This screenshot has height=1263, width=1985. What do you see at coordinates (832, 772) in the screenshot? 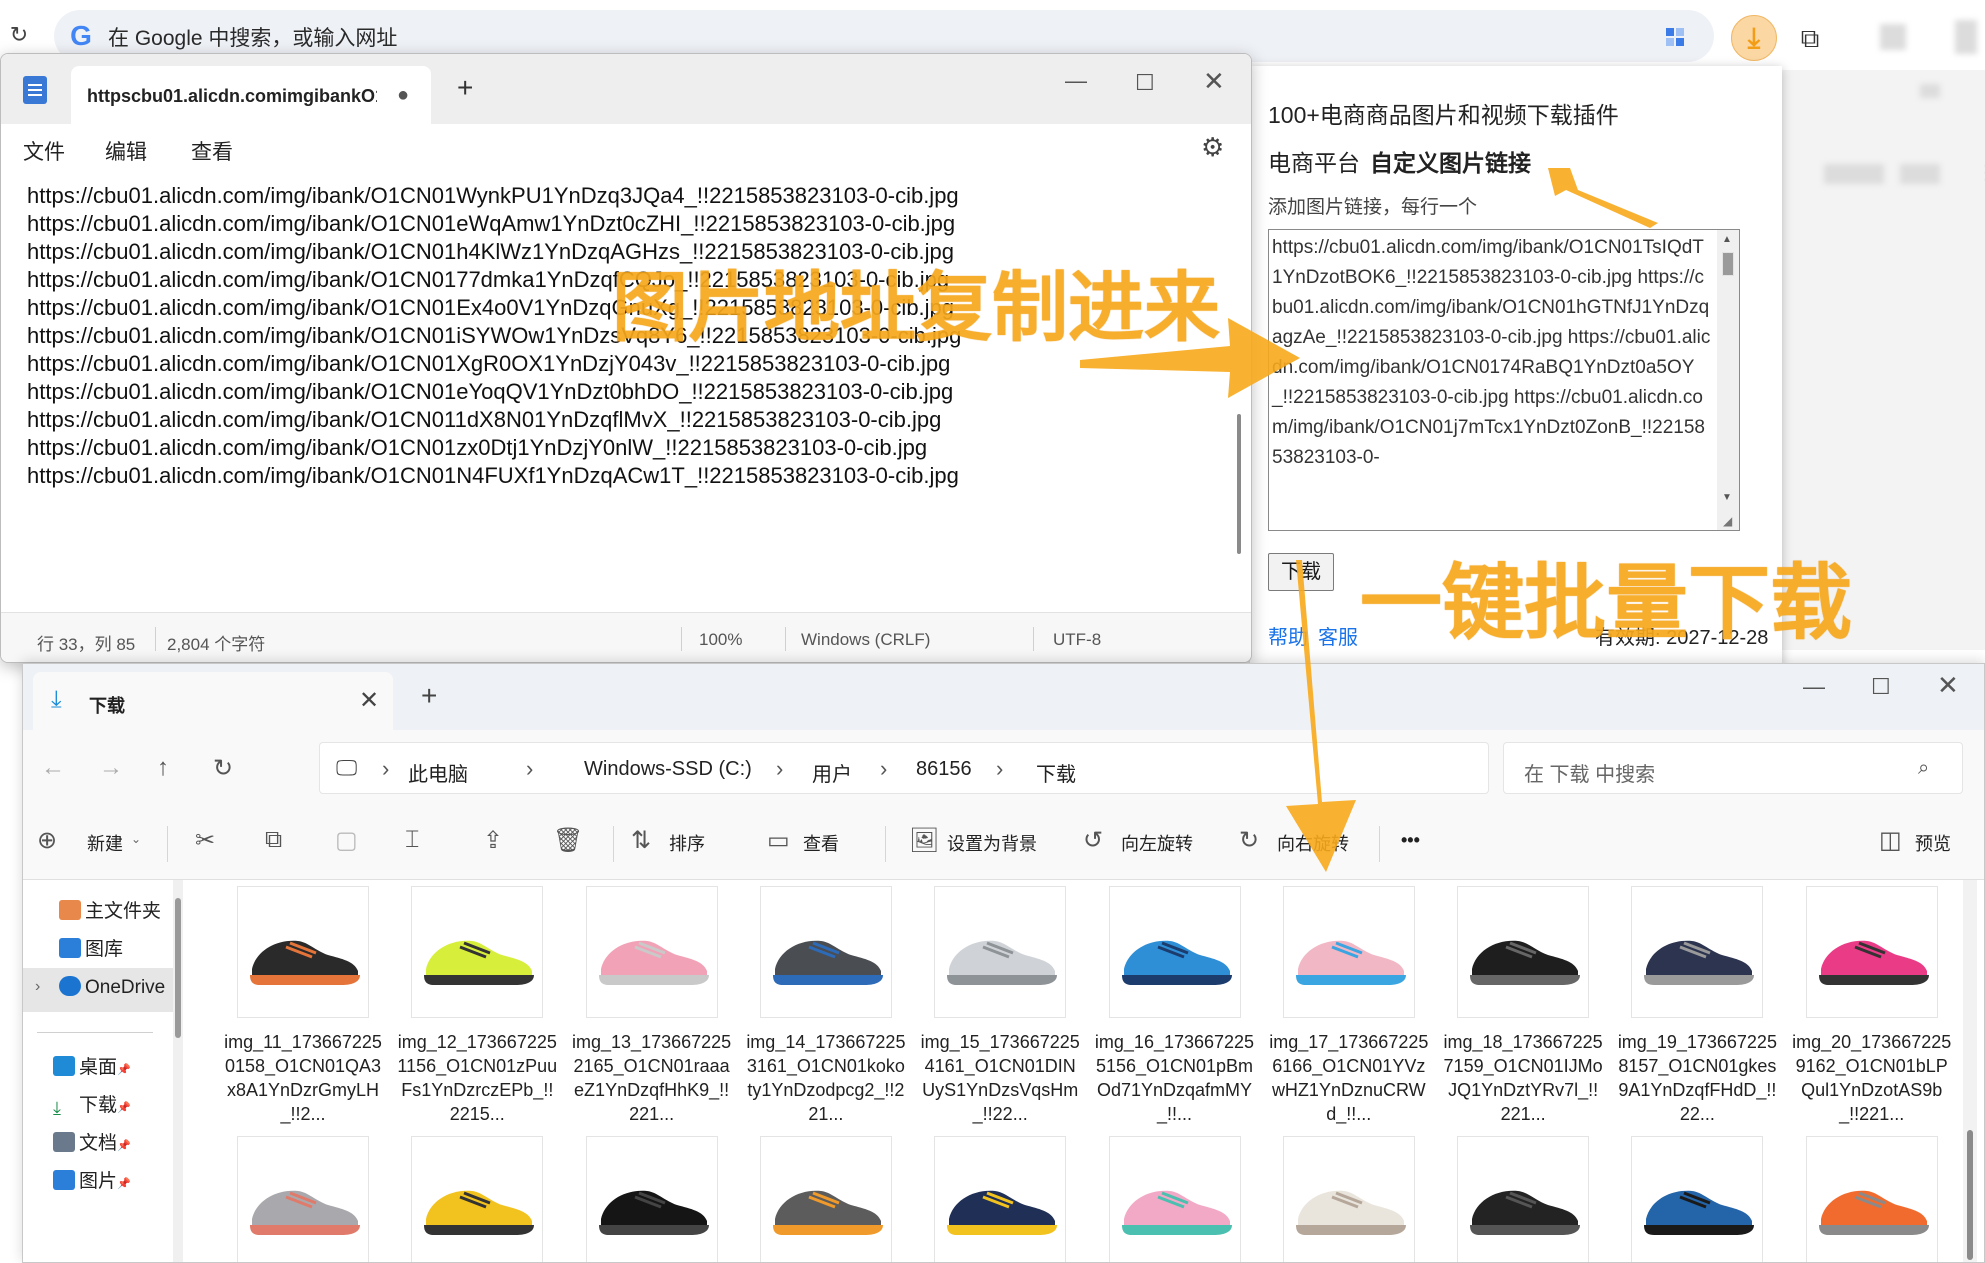
I see `breadcrumb-users: 用户` at bounding box center [832, 772].